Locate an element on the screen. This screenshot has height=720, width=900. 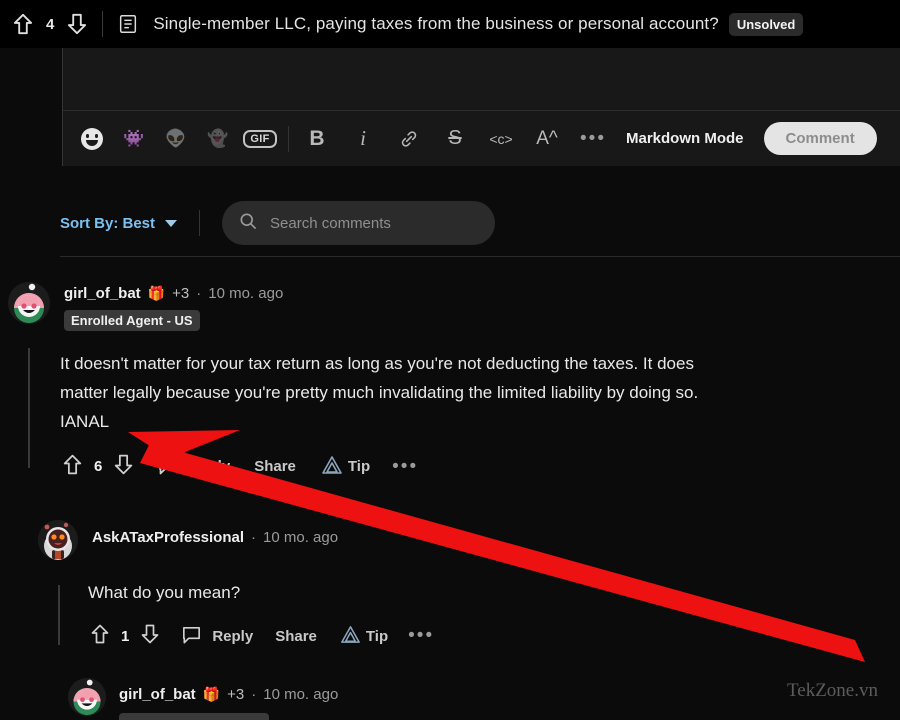
toolbar-divider is located at coordinates (288, 138).